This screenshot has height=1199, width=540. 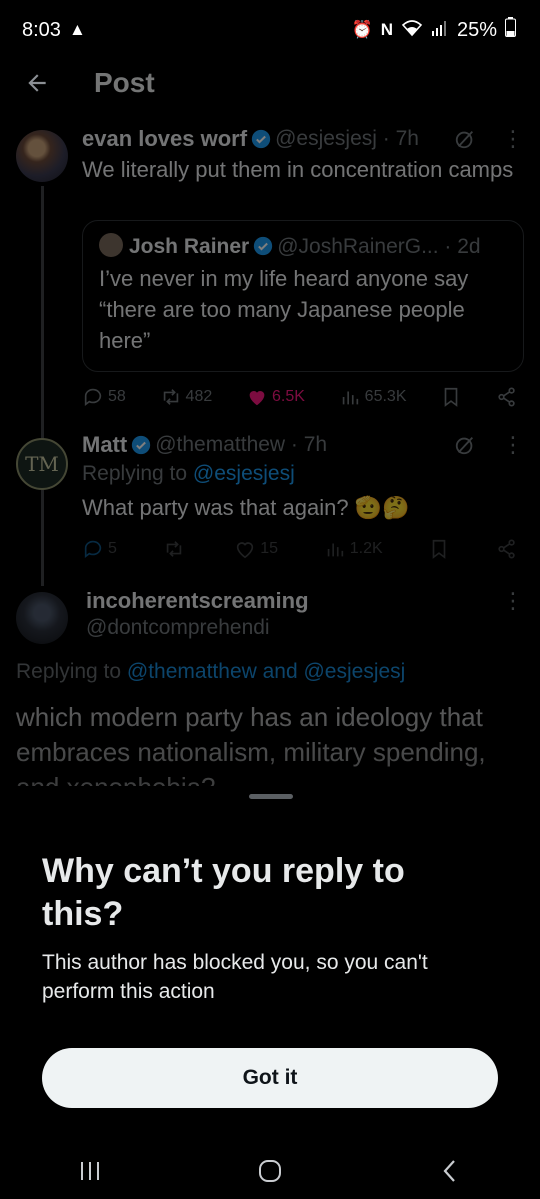 I want to click on tweet-actions: 5 15 1.2K, so click(x=300, y=549).